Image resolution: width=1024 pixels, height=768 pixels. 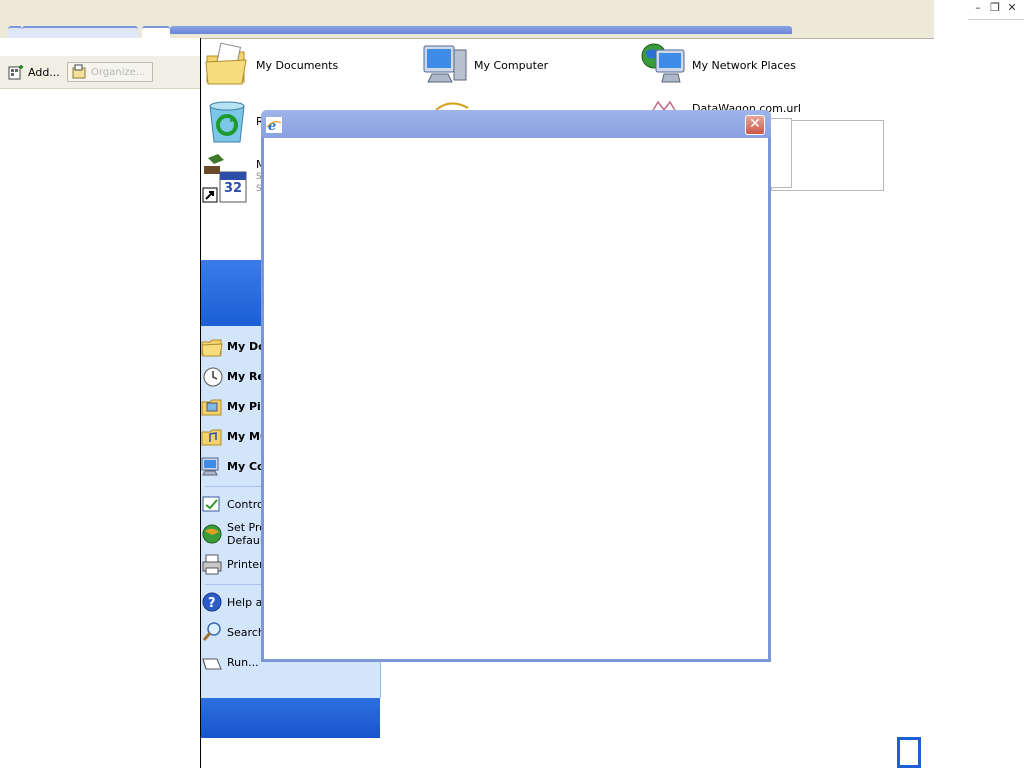 What do you see at coordinates (212, 534) in the screenshot?
I see `set-program-access-icon` at bounding box center [212, 534].